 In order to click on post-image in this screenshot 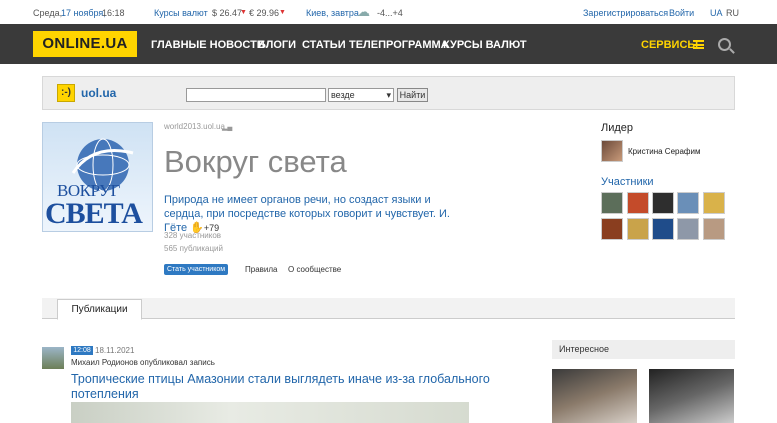, I will do `click(270, 412)`.